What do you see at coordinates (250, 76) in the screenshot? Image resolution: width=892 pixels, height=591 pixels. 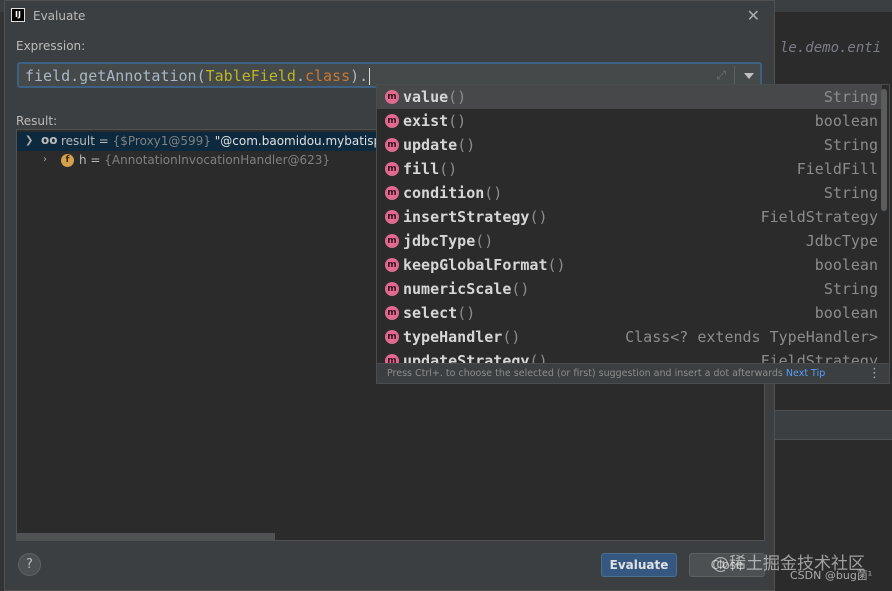 I see `expression-part-class-name: TableField` at bounding box center [250, 76].